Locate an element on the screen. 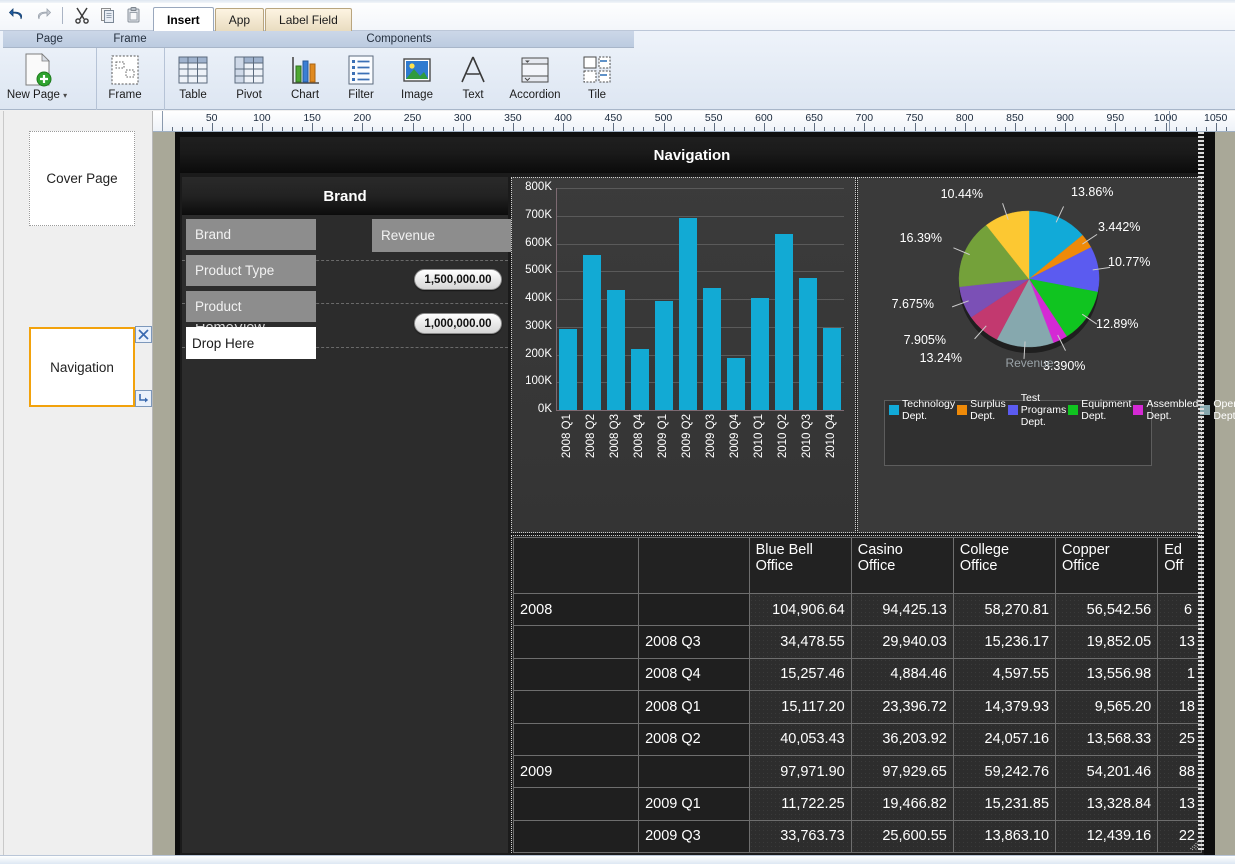 This screenshot has width=1235, height=864. insert-tile-button: Tile is located at coordinates (597, 79).